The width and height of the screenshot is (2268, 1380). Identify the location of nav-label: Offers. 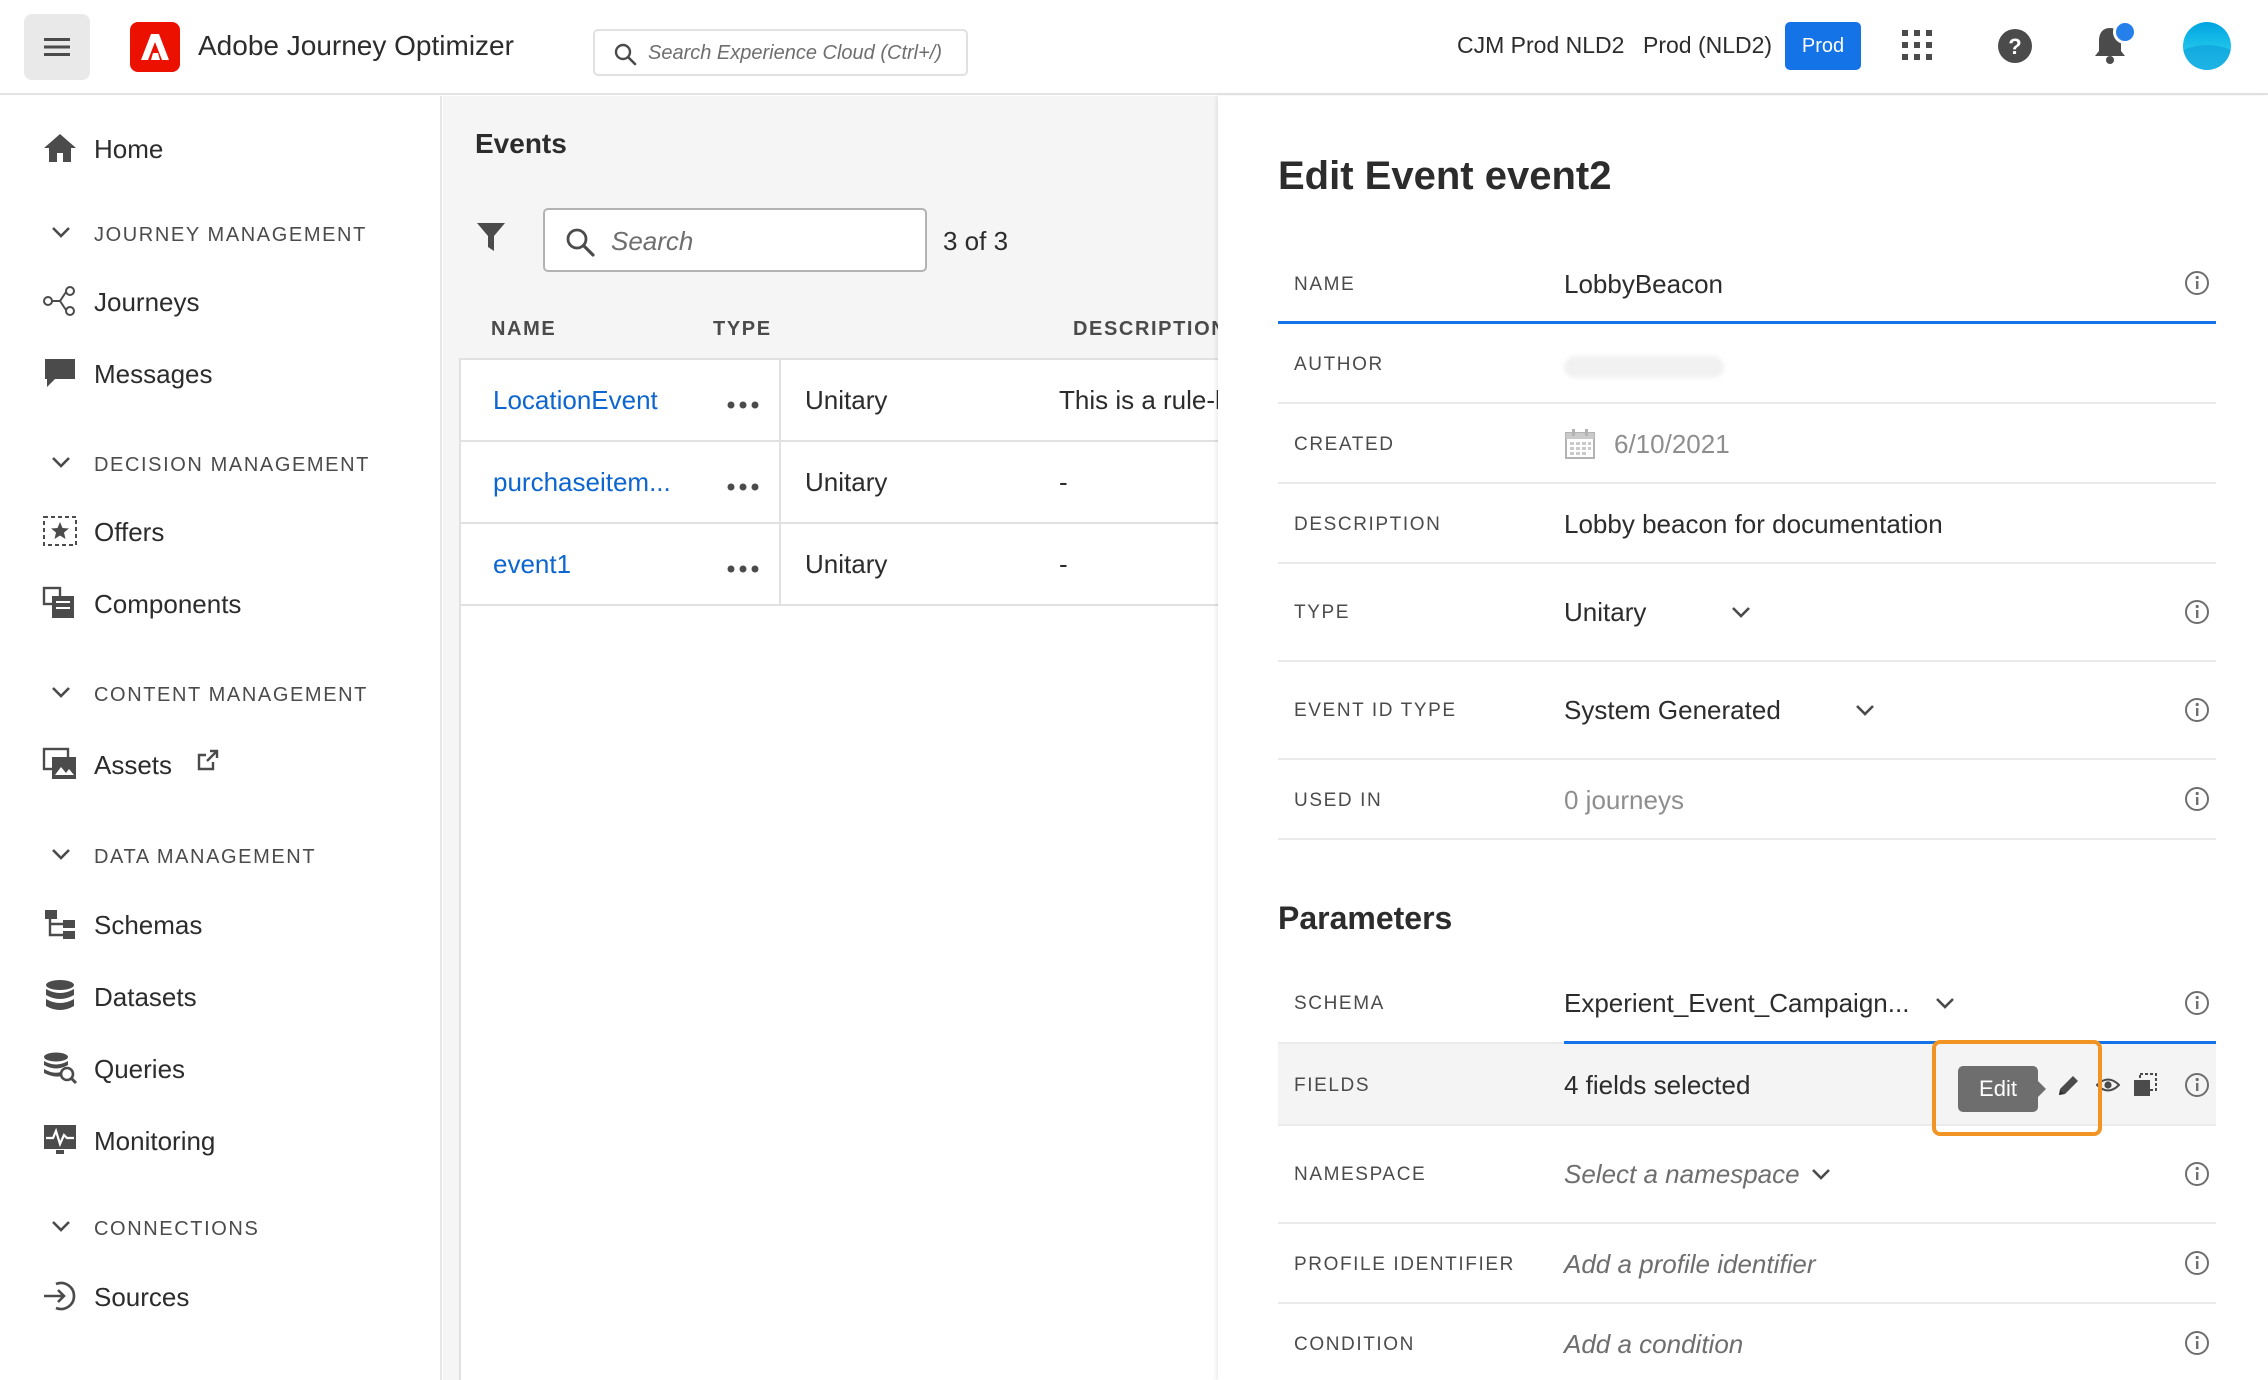
(129, 532).